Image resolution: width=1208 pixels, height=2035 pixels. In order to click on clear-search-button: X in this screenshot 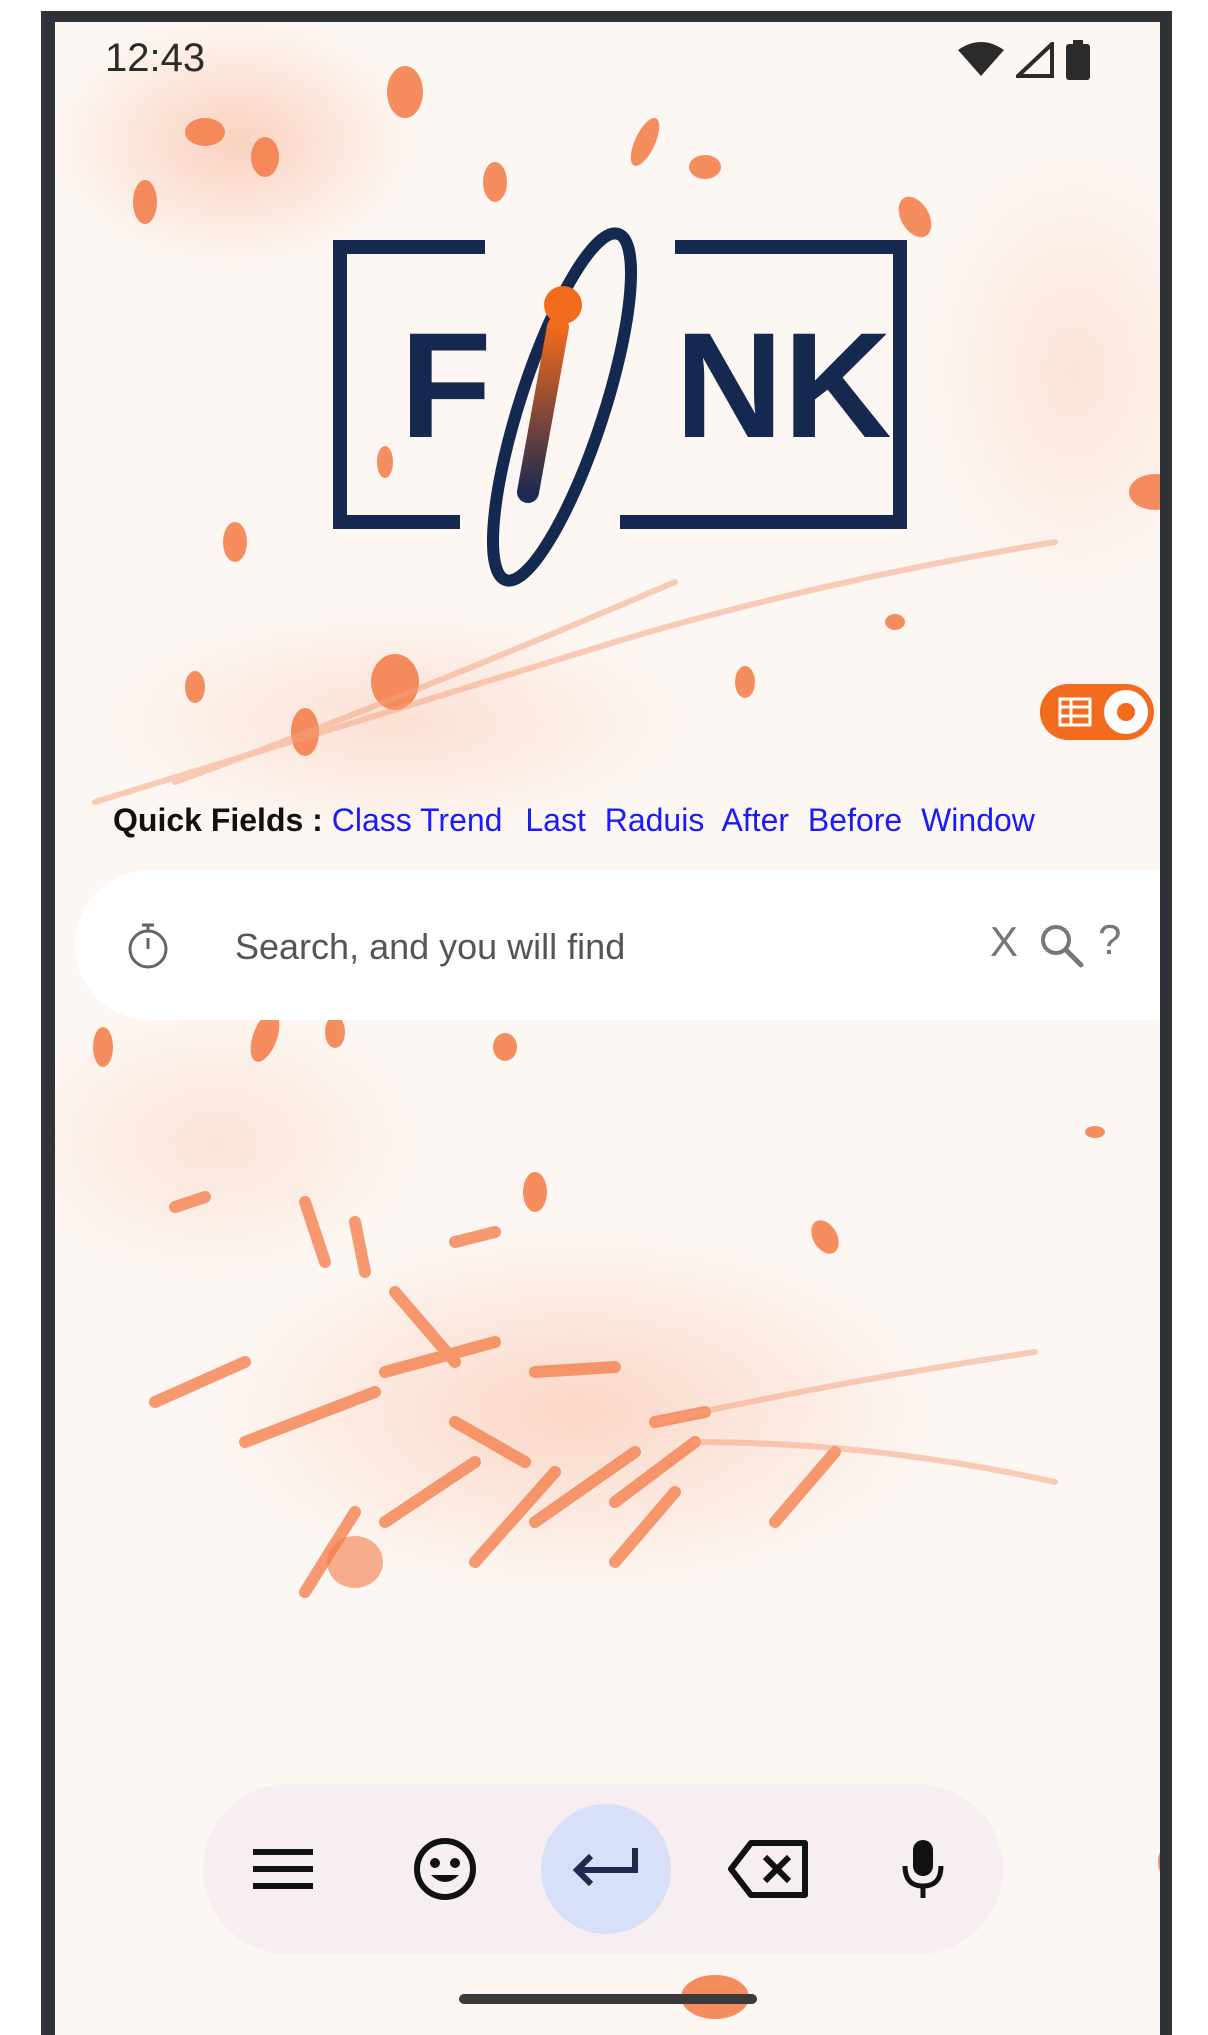, I will do `click(1004, 942)`.